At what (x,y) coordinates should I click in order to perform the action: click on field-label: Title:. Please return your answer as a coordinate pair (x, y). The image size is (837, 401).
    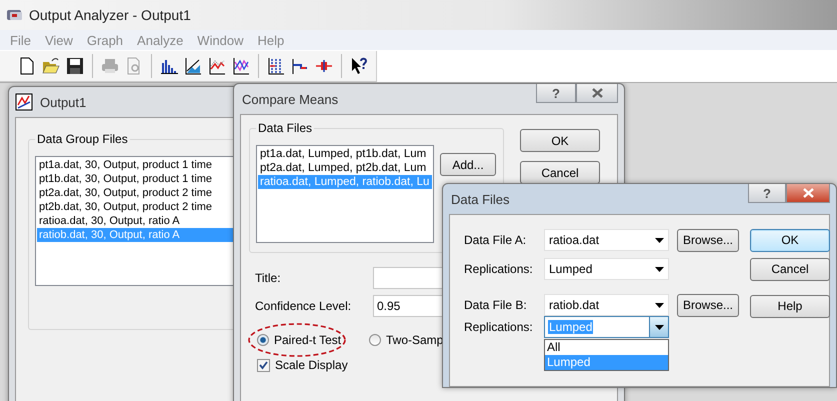
    Looking at the image, I should click on (268, 278).